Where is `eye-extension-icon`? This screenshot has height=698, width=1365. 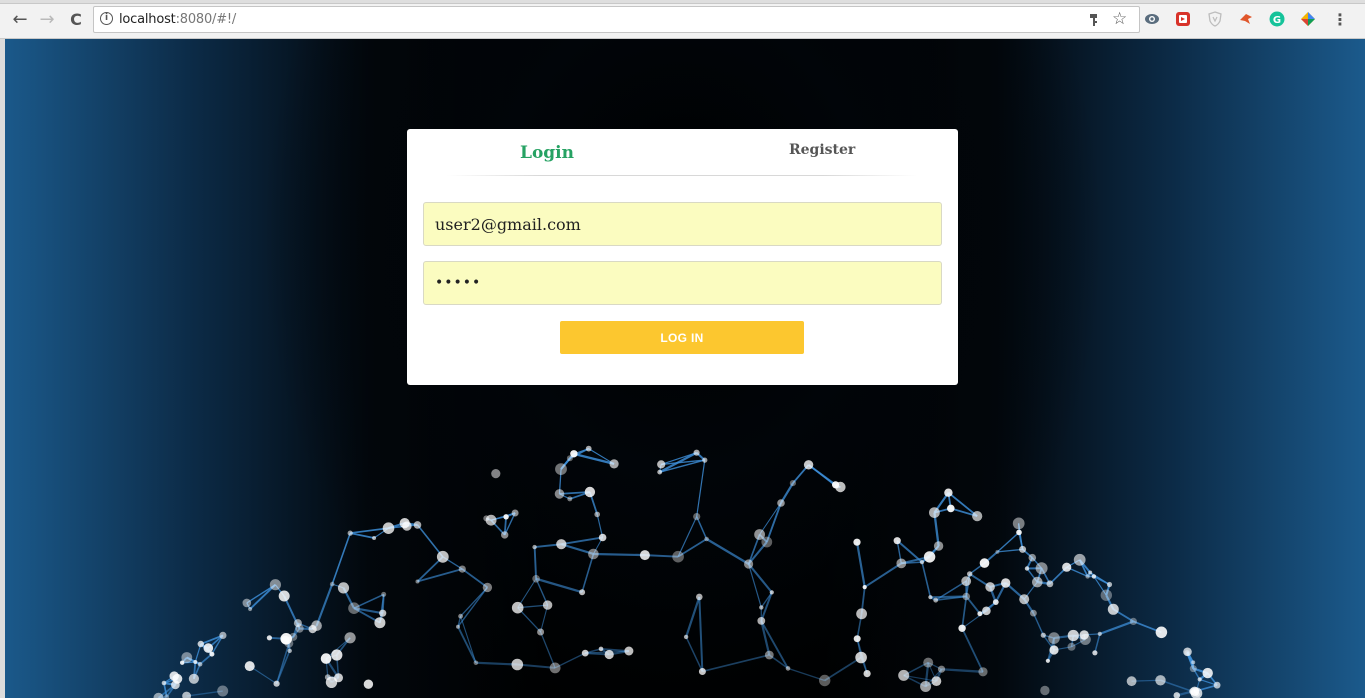
eye-extension-icon is located at coordinates (1152, 19).